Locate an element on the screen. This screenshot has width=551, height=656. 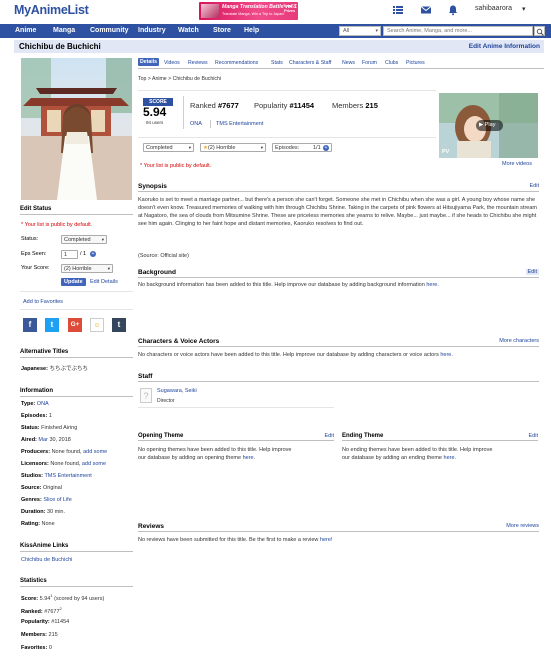
nav-anime: Anime is located at coordinates (25, 30).